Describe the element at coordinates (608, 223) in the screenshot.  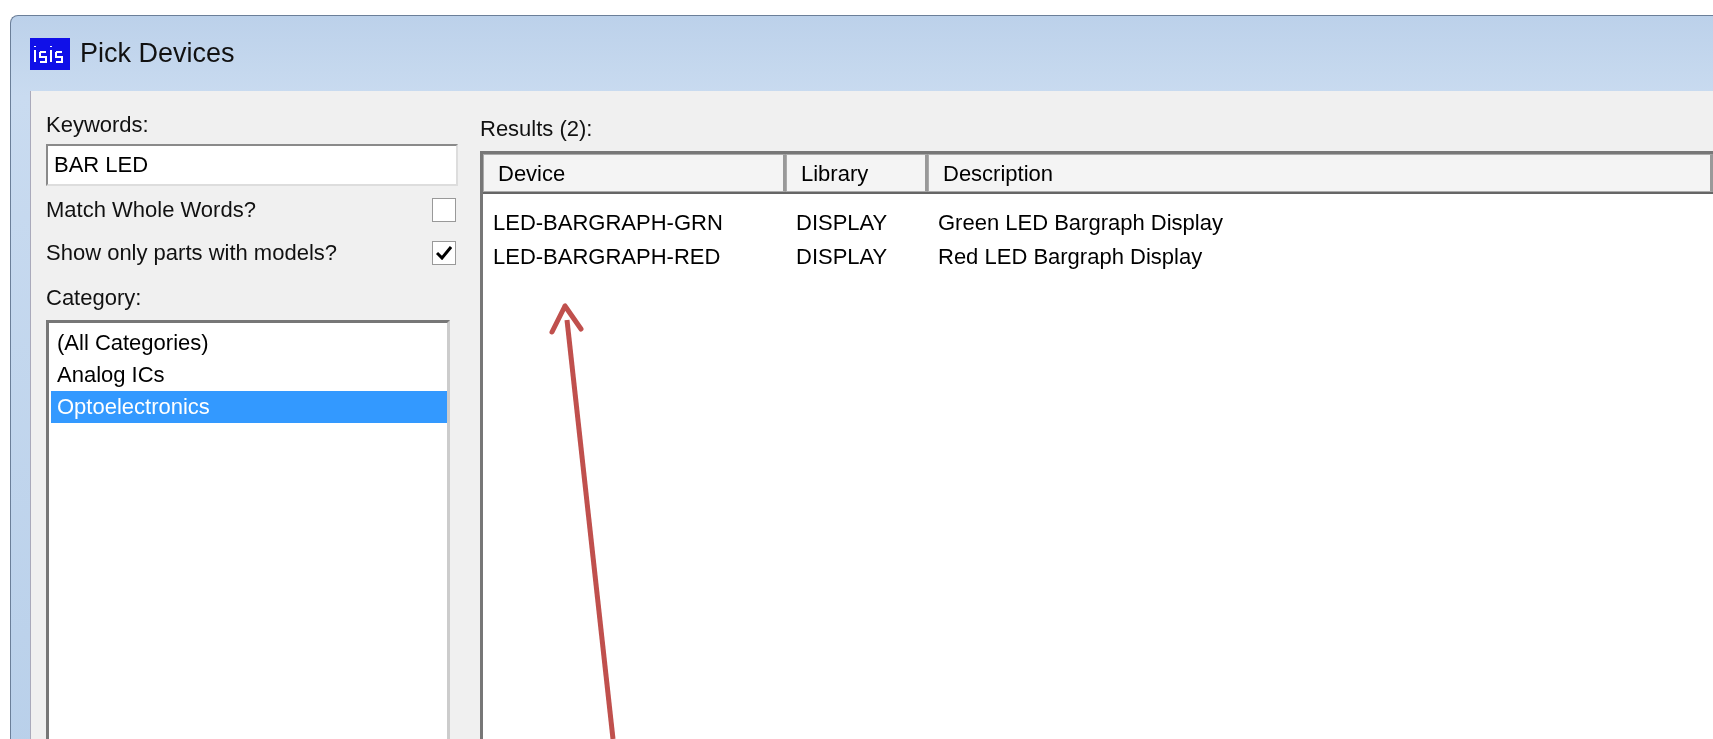
I see `table-cell-text: LED-BARGRAPH-GRN` at that location.